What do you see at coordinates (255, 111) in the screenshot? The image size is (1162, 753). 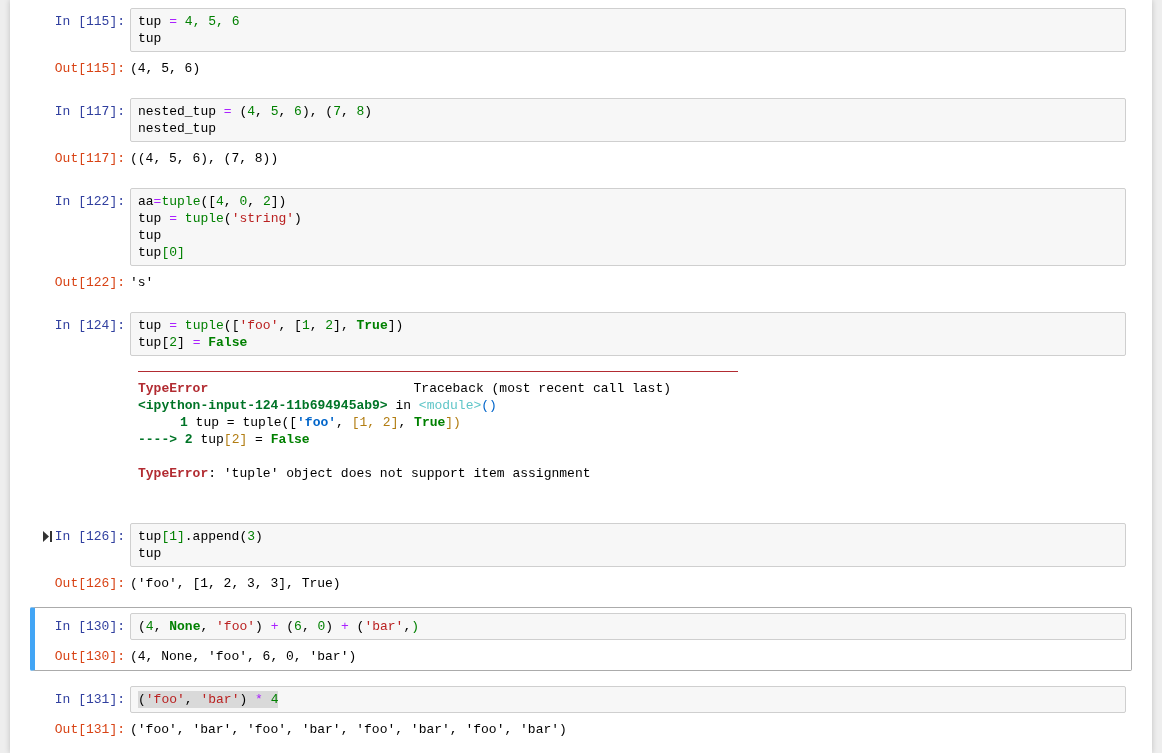 I see `code-line: nested_tup = (4, 5, 6), (7, 8)` at bounding box center [255, 111].